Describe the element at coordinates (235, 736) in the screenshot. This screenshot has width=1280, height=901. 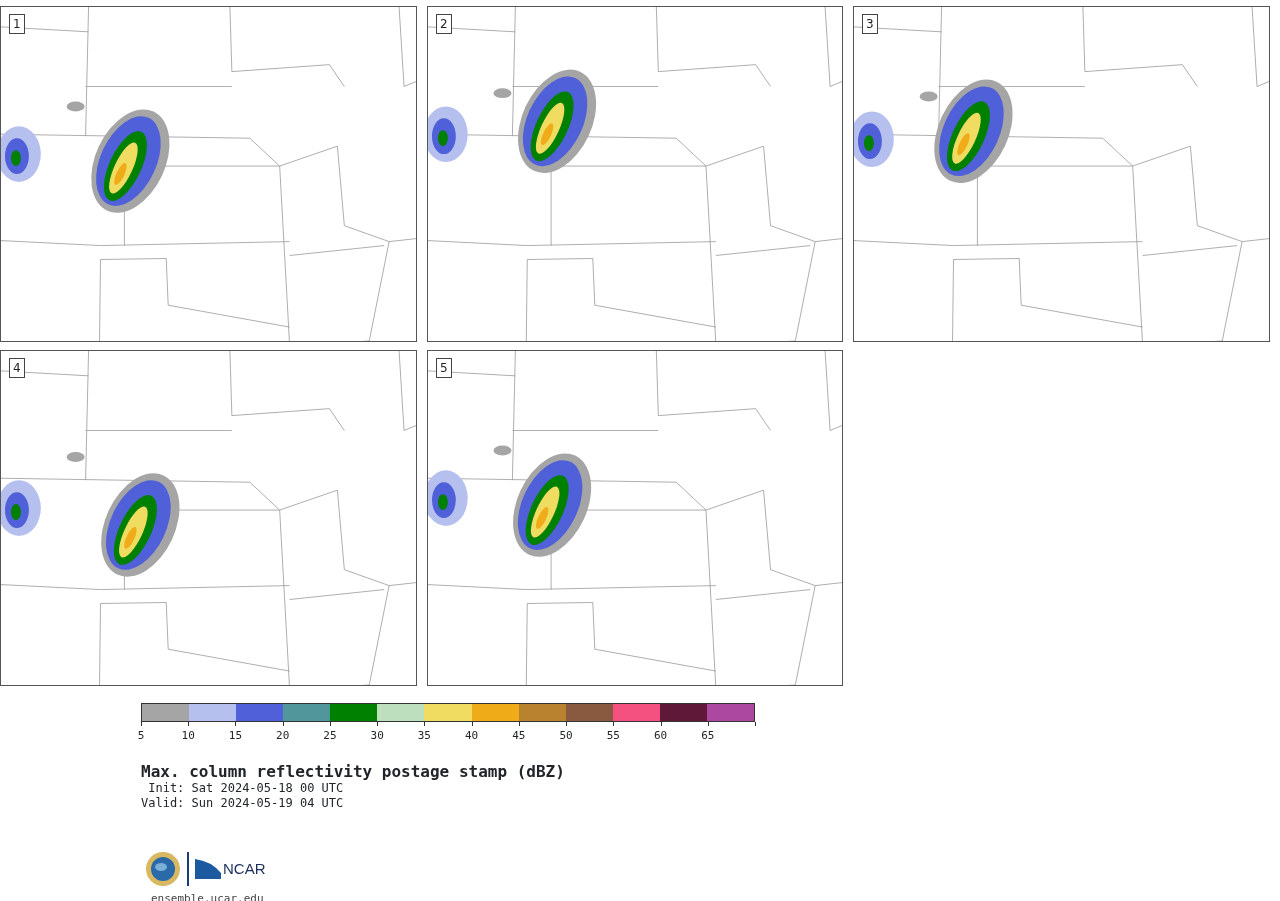
I see `tick-label: 15` at that location.